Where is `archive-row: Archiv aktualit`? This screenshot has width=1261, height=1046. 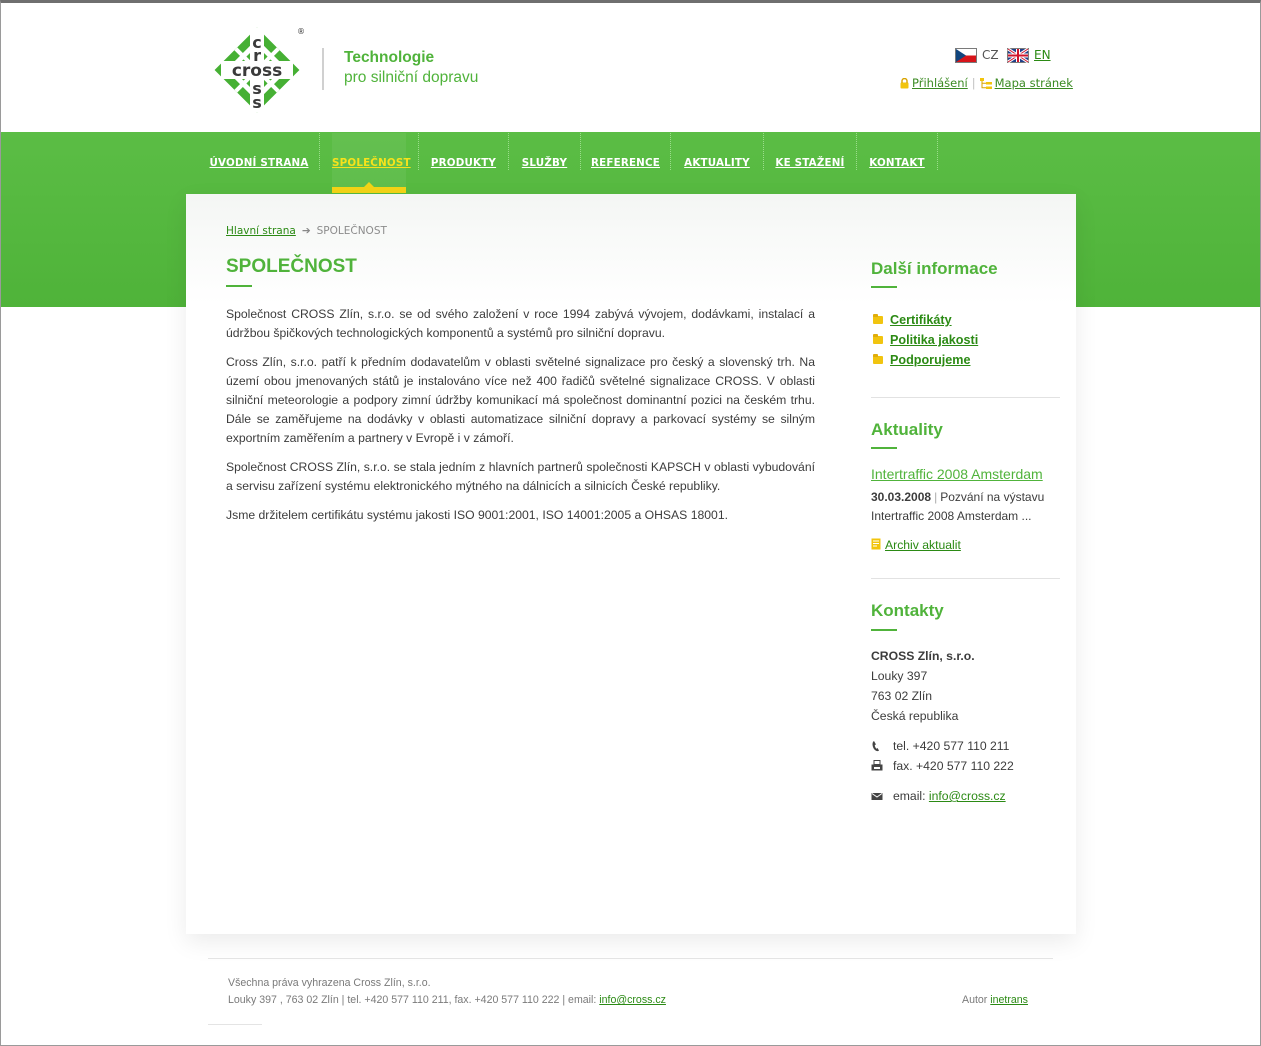
archive-row: Archiv aktualit is located at coordinates (916, 545).